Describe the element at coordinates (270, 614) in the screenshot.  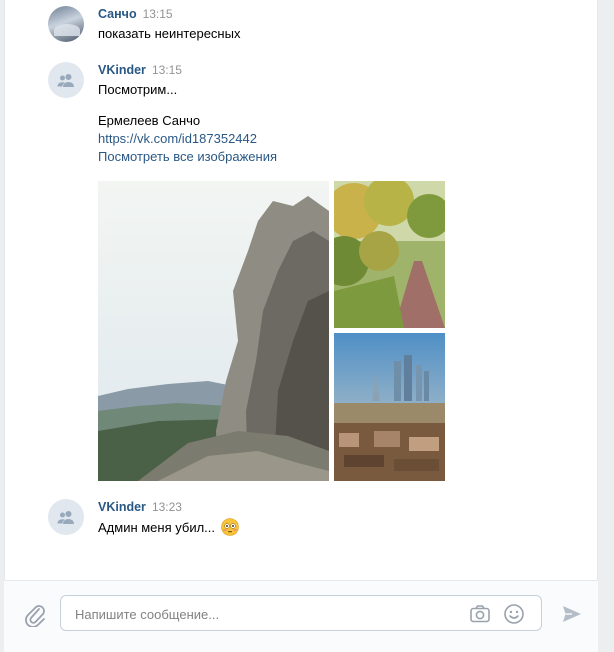
I see `message-input` at that location.